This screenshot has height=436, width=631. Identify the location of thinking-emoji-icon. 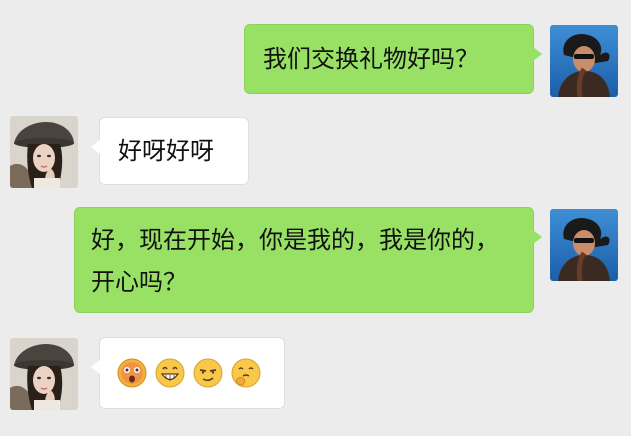
(246, 373).